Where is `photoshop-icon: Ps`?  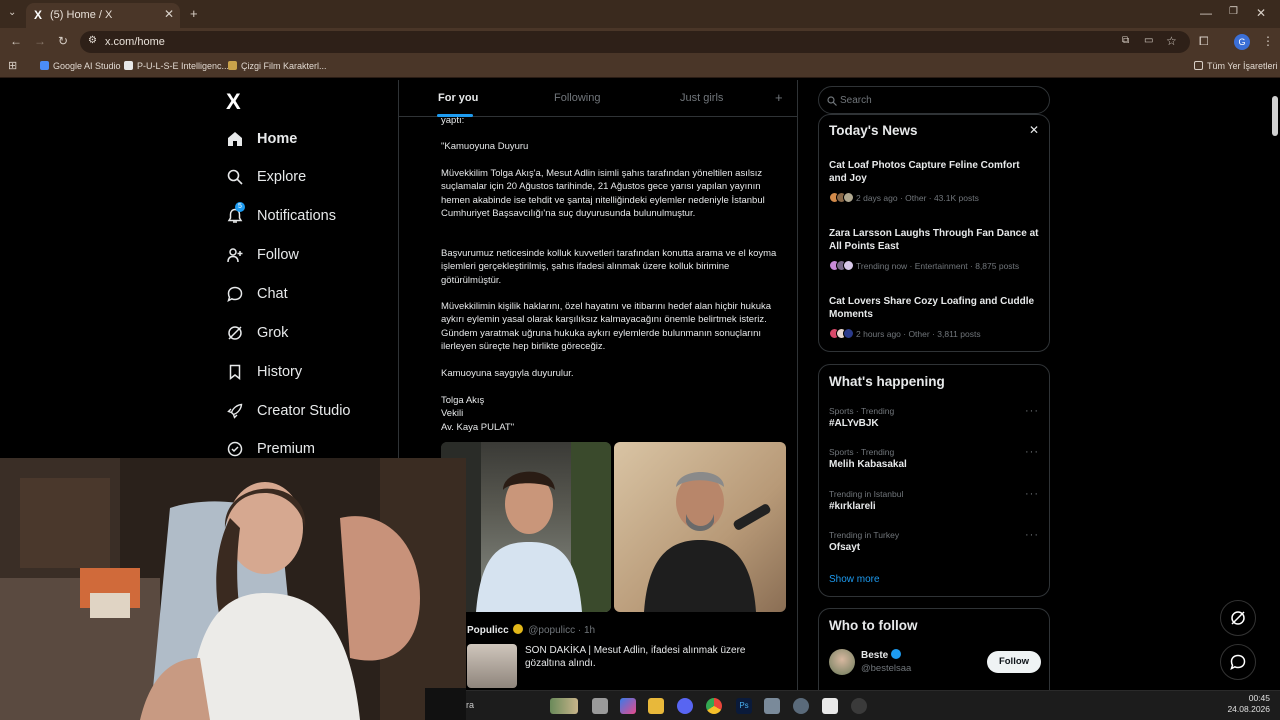 photoshop-icon: Ps is located at coordinates (744, 706).